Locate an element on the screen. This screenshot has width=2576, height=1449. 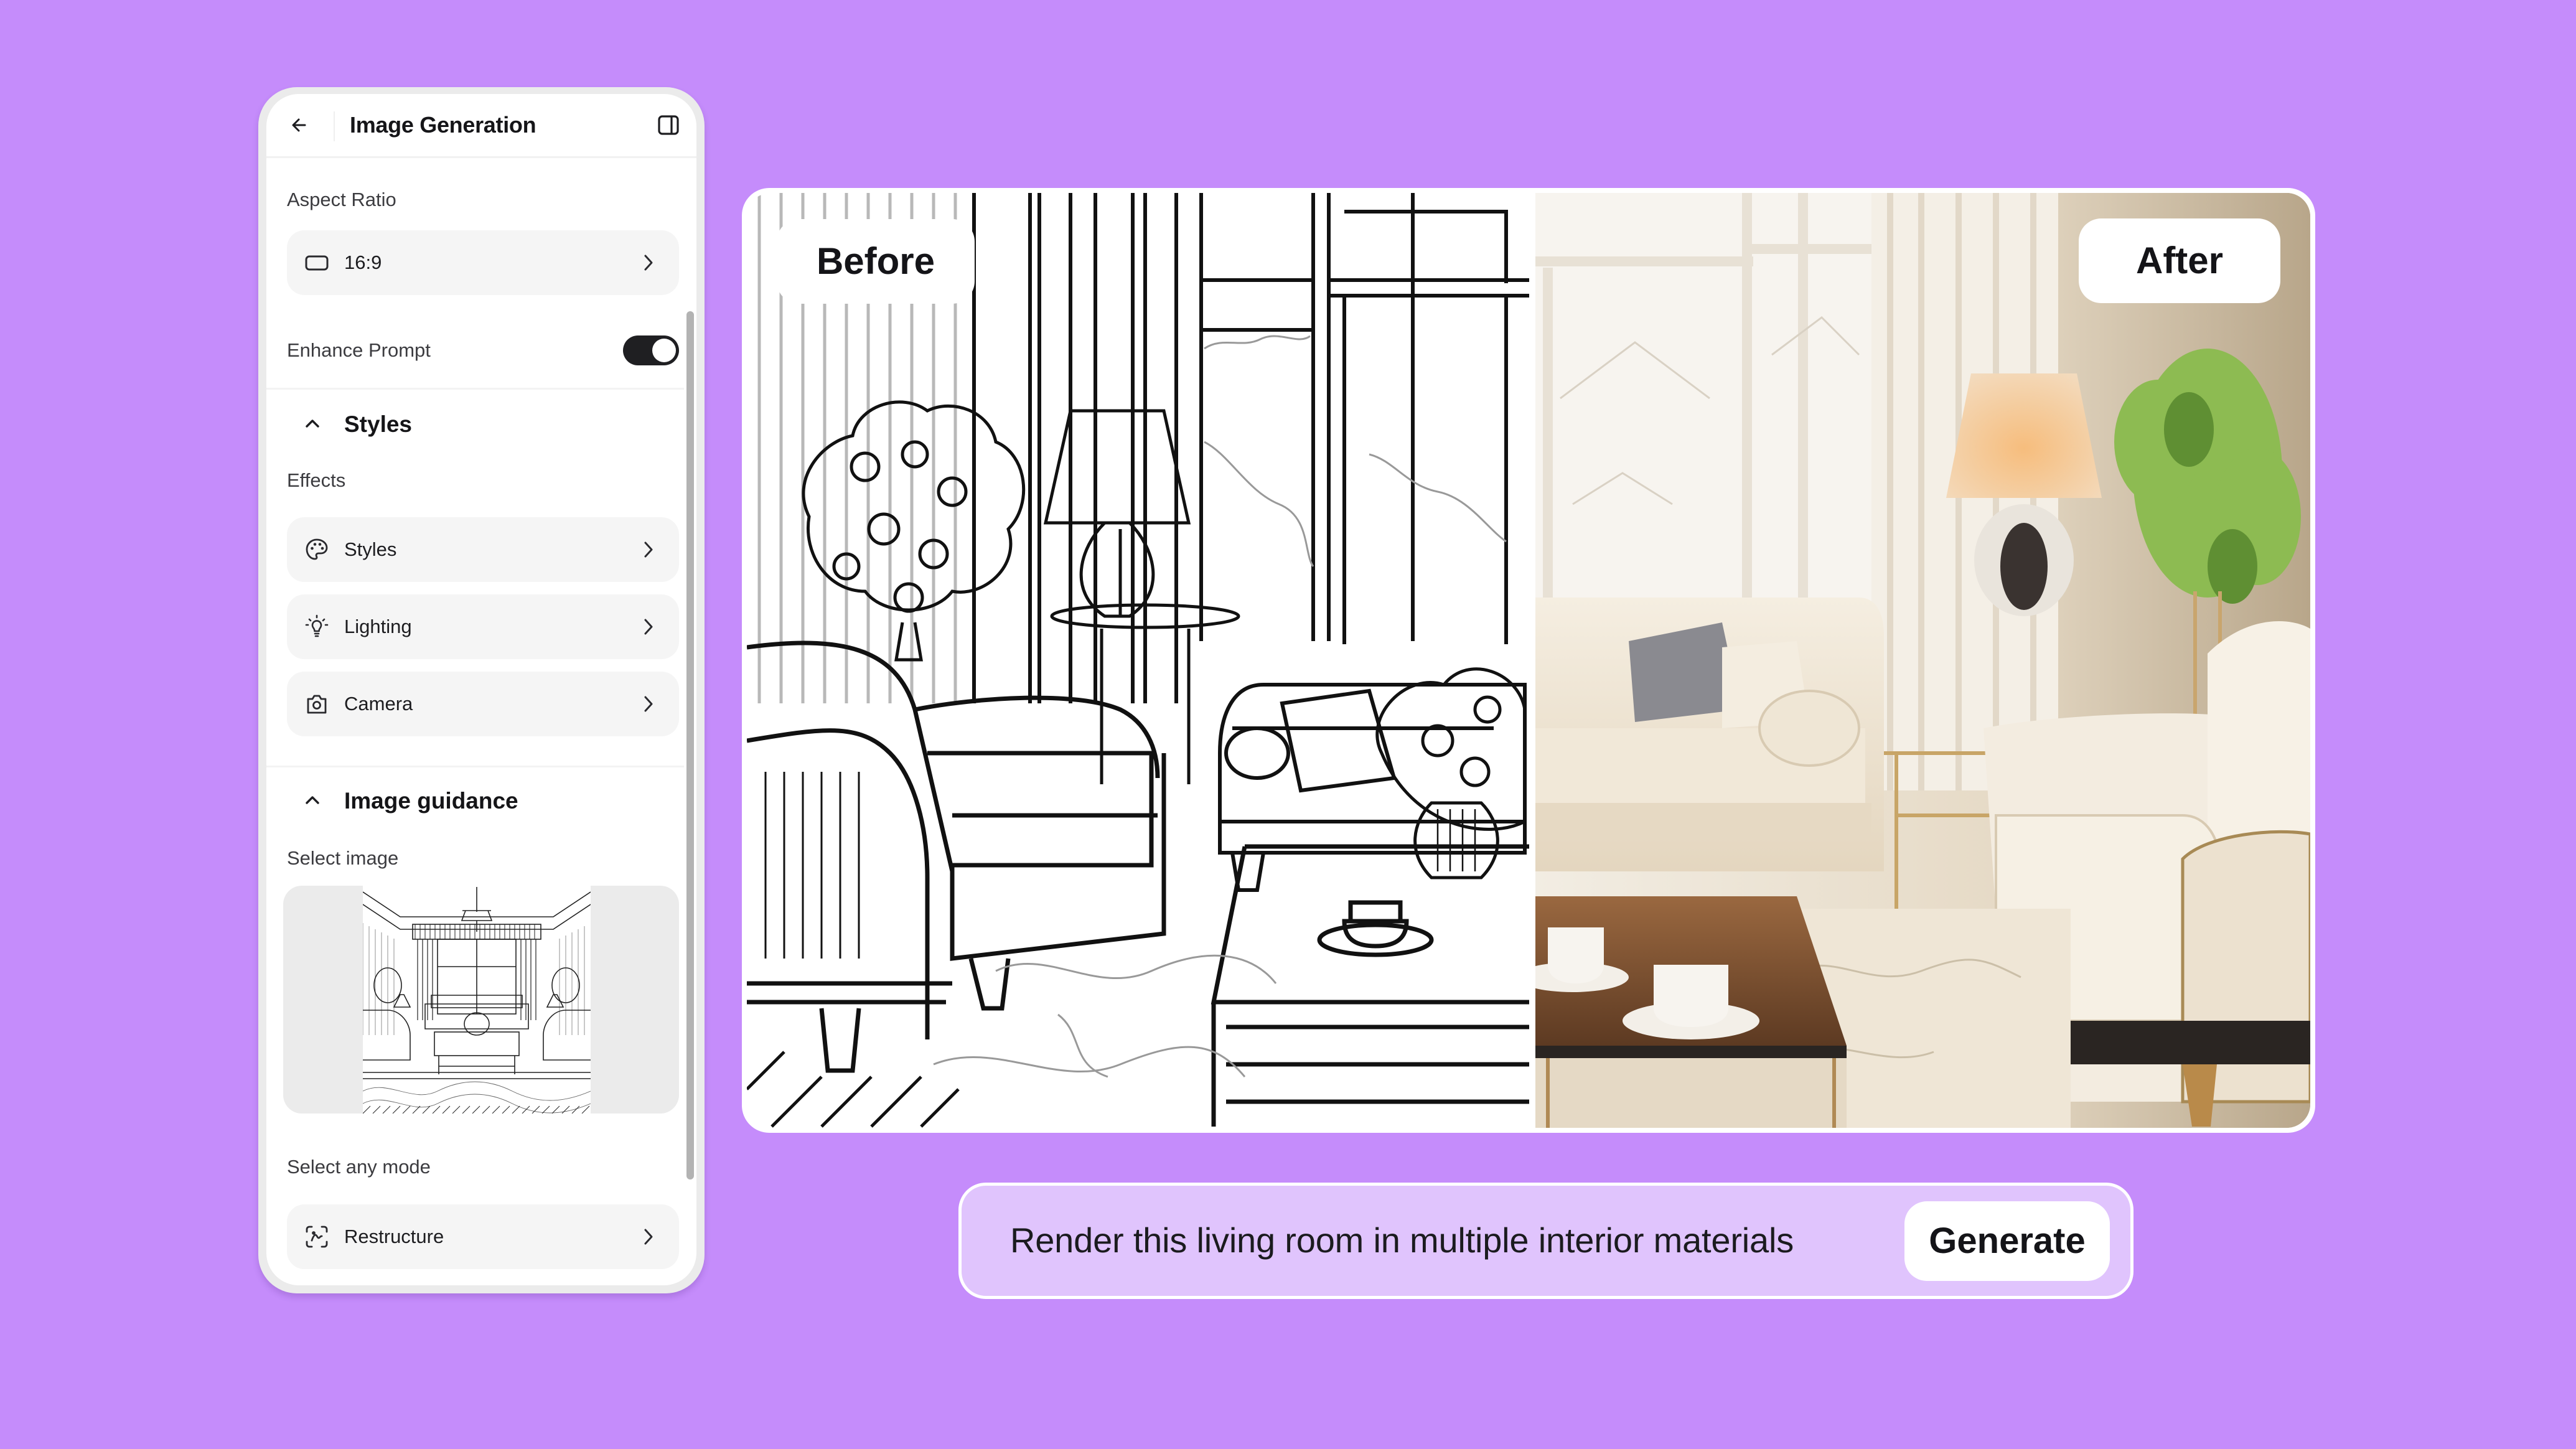
styles-section-title: Styles is located at coordinates (378, 424).